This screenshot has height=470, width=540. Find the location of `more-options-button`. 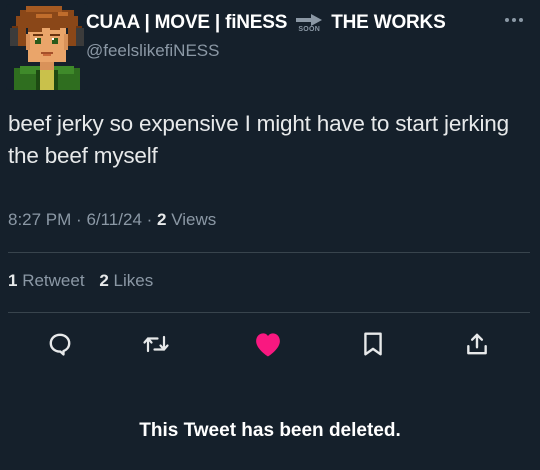

more-options-button is located at coordinates (514, 20).